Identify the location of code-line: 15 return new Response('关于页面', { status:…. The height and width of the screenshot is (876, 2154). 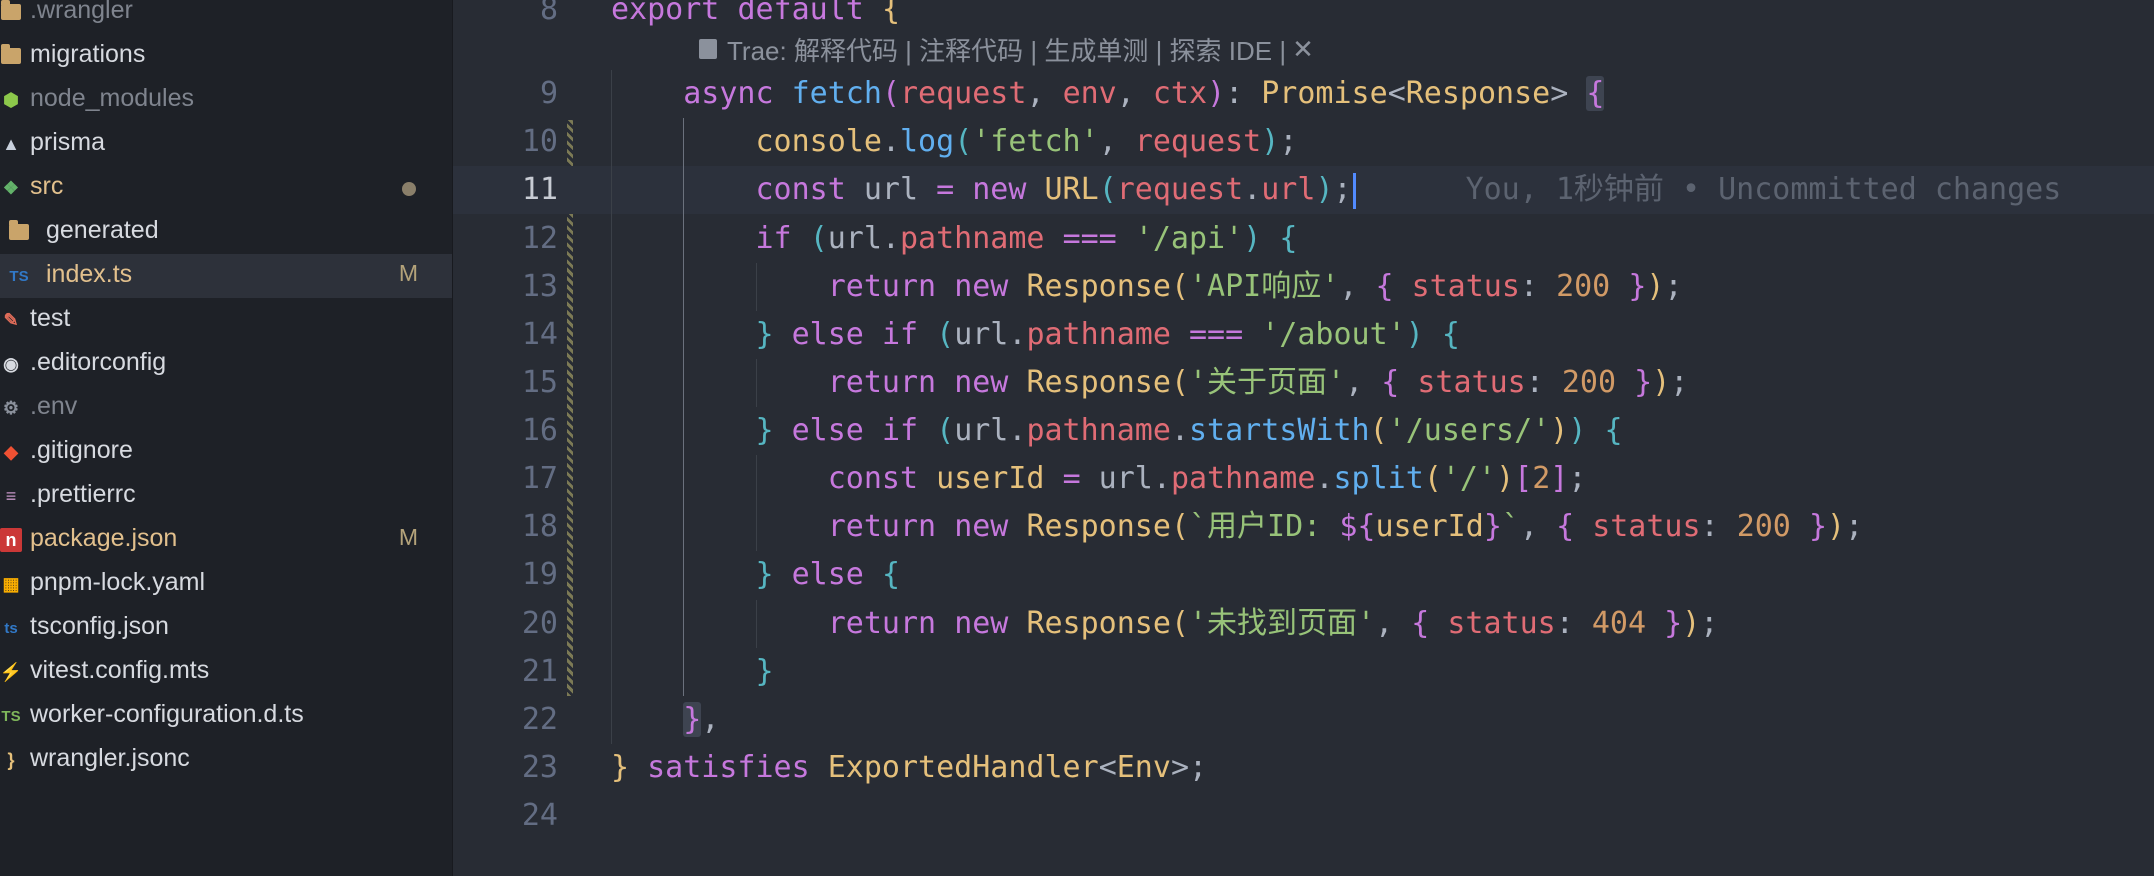
(1303, 383).